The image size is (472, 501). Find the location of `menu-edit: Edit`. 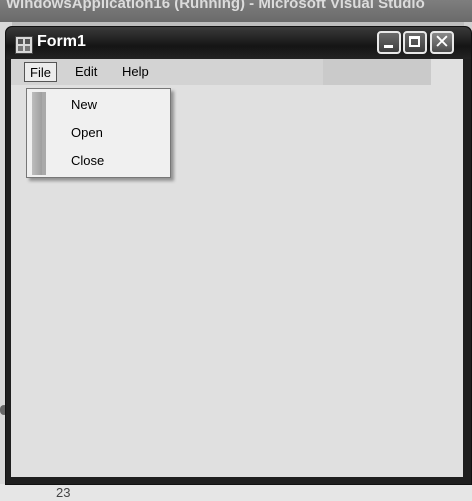

menu-edit: Edit is located at coordinates (86, 72).